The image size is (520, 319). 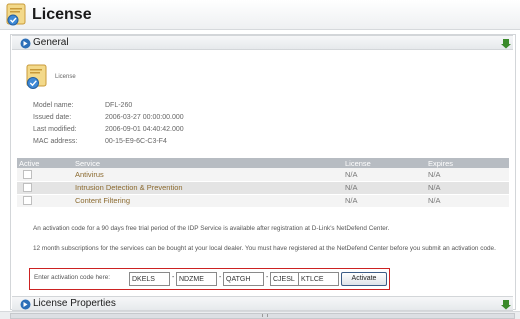 What do you see at coordinates (72, 277) in the screenshot?
I see `activation-code-label: Enter activation code here:` at bounding box center [72, 277].